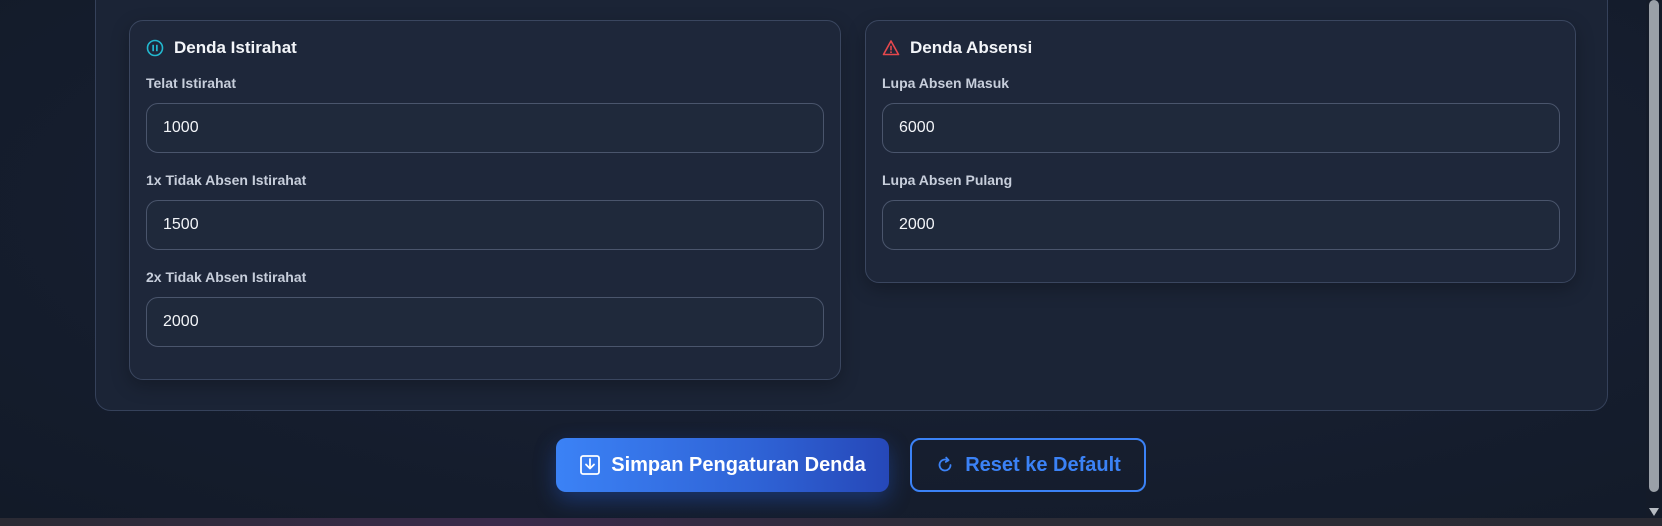 This screenshot has width=1662, height=526. What do you see at coordinates (226, 180) in the screenshot?
I see `missed-break-1x-label: 1x Tidak Absen Istirahat` at bounding box center [226, 180].